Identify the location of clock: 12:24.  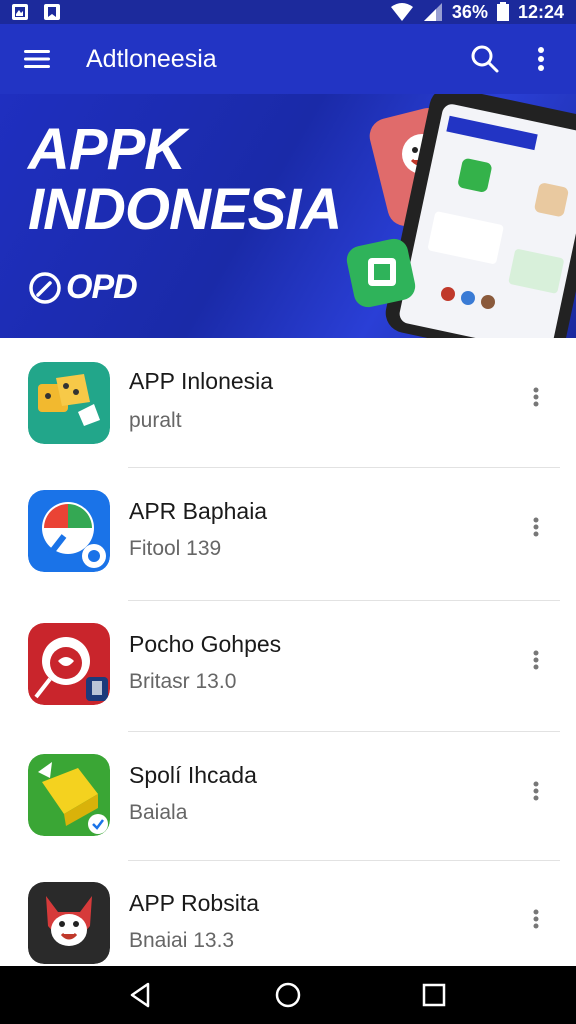
(540, 11).